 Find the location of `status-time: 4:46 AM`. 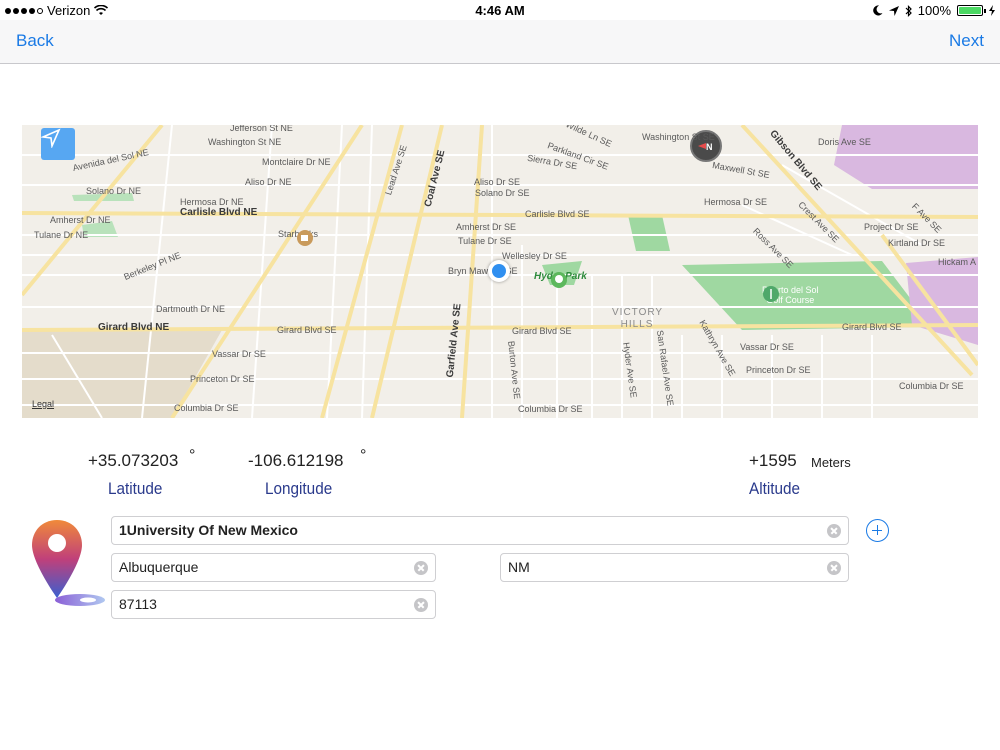

status-time: 4:46 AM is located at coordinates (500, 10).